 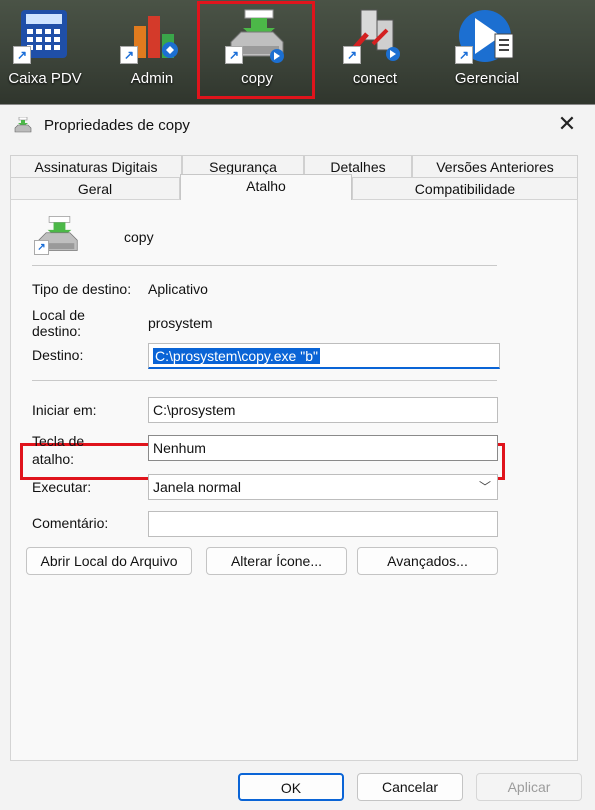 What do you see at coordinates (256, 50) in the screenshot?
I see `copy-icon-highlight` at bounding box center [256, 50].